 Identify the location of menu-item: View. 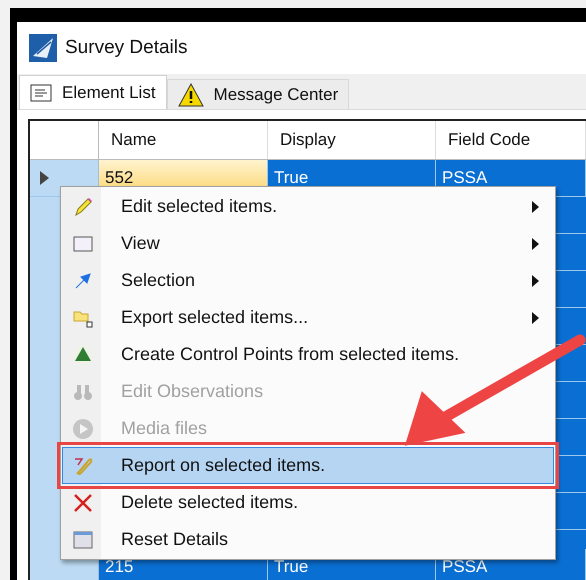
(308, 243).